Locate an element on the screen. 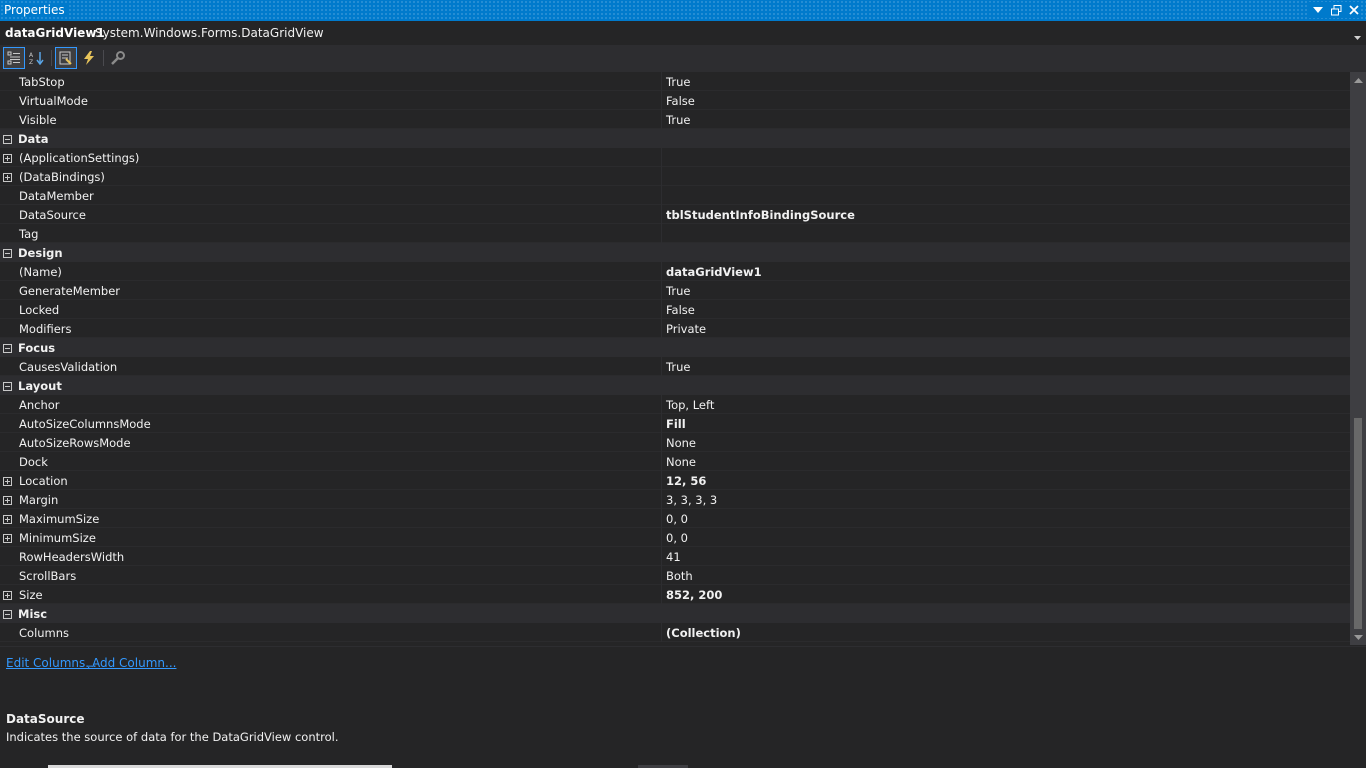  property-value: 12, 56 is located at coordinates (686, 481).